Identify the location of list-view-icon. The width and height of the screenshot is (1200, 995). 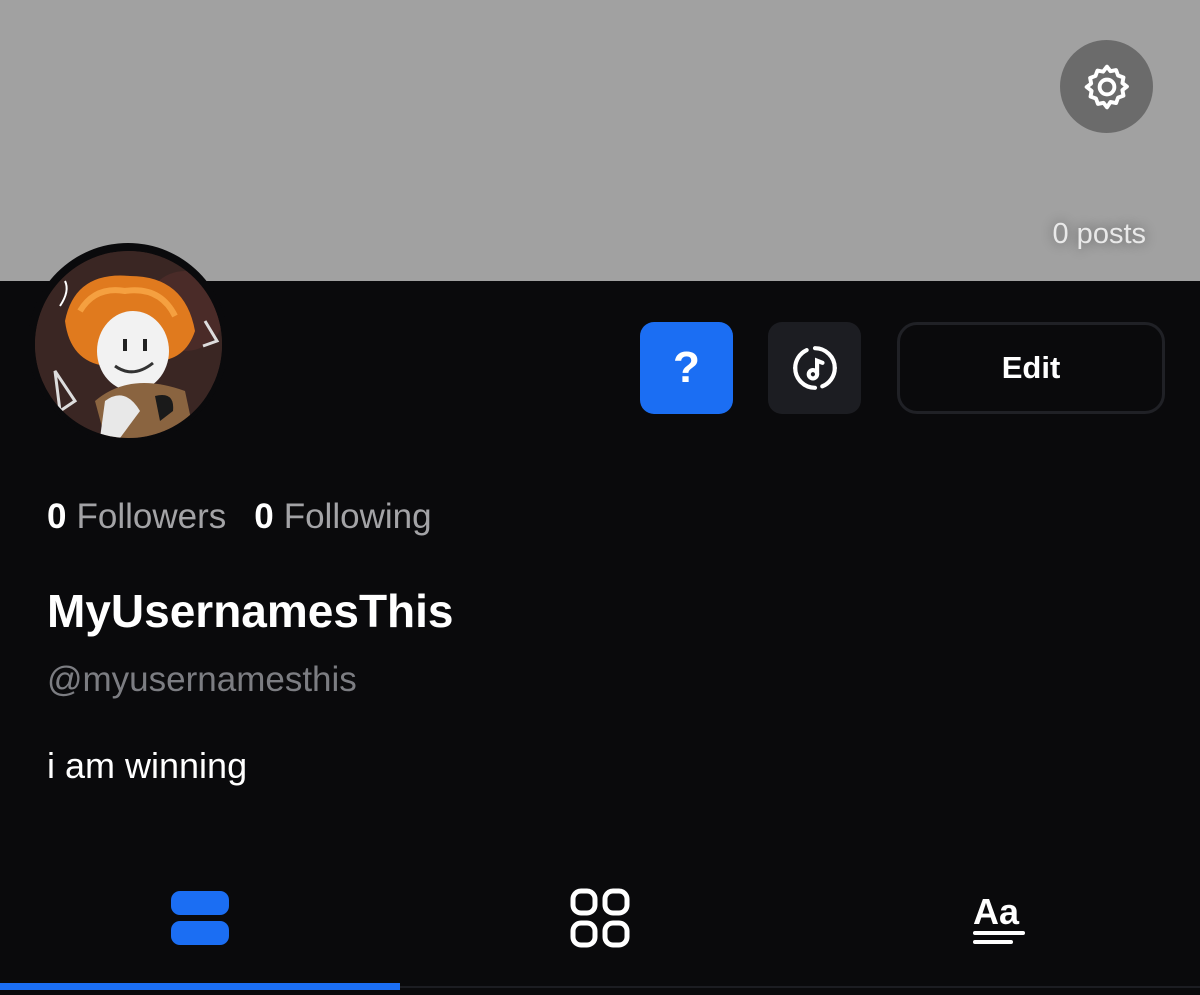
(200, 917).